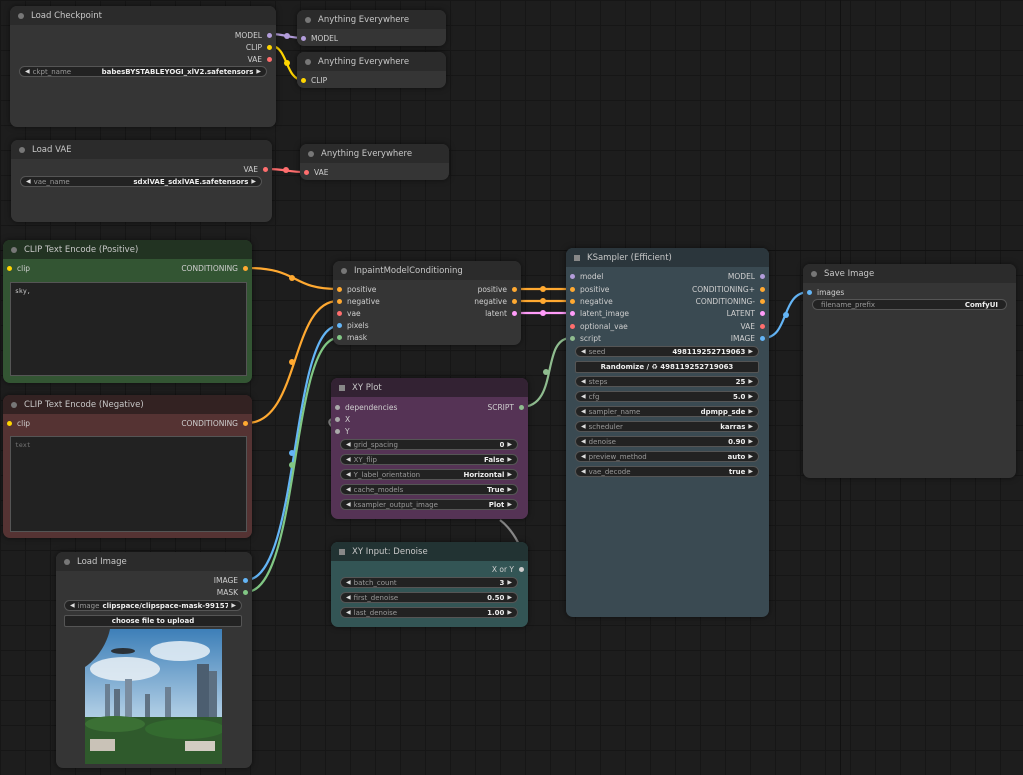 This screenshot has width=1023, height=775. I want to click on node-title: Save Image, so click(909, 273).